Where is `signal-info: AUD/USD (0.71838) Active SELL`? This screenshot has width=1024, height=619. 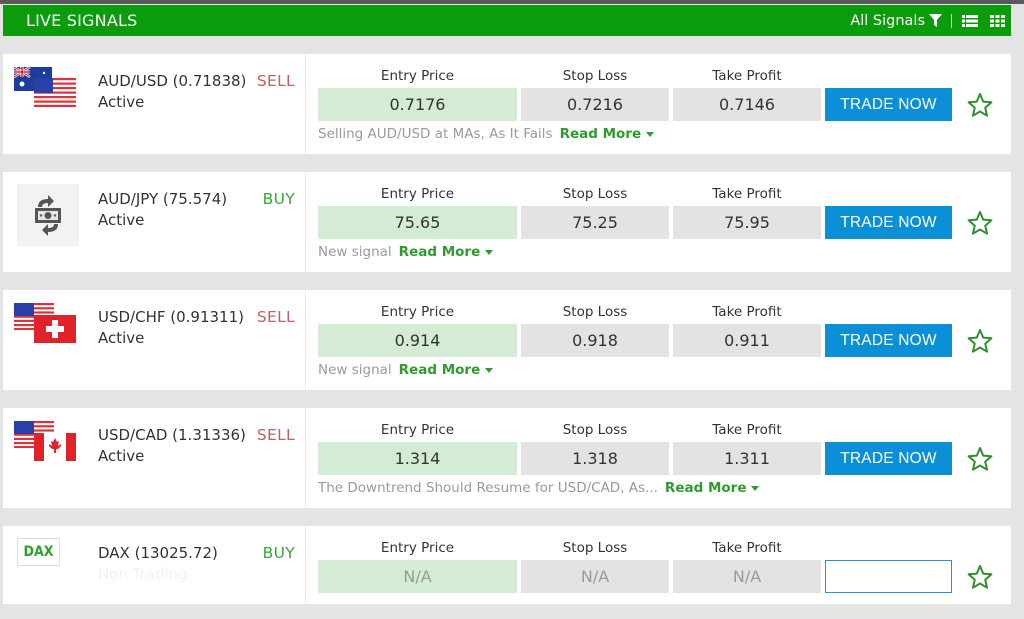 signal-info: AUD/USD (0.71838) Active SELL is located at coordinates (154, 104).